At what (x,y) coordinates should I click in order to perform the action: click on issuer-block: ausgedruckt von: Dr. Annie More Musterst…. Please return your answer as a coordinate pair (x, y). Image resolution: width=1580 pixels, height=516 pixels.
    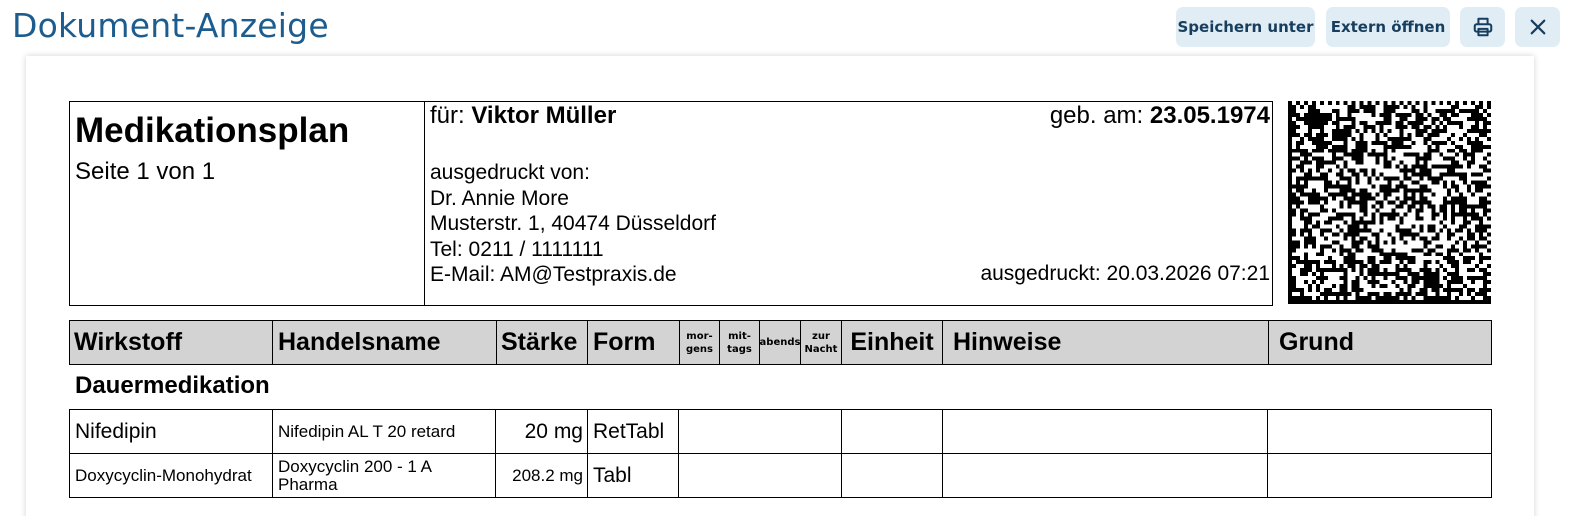
    Looking at the image, I should click on (573, 224).